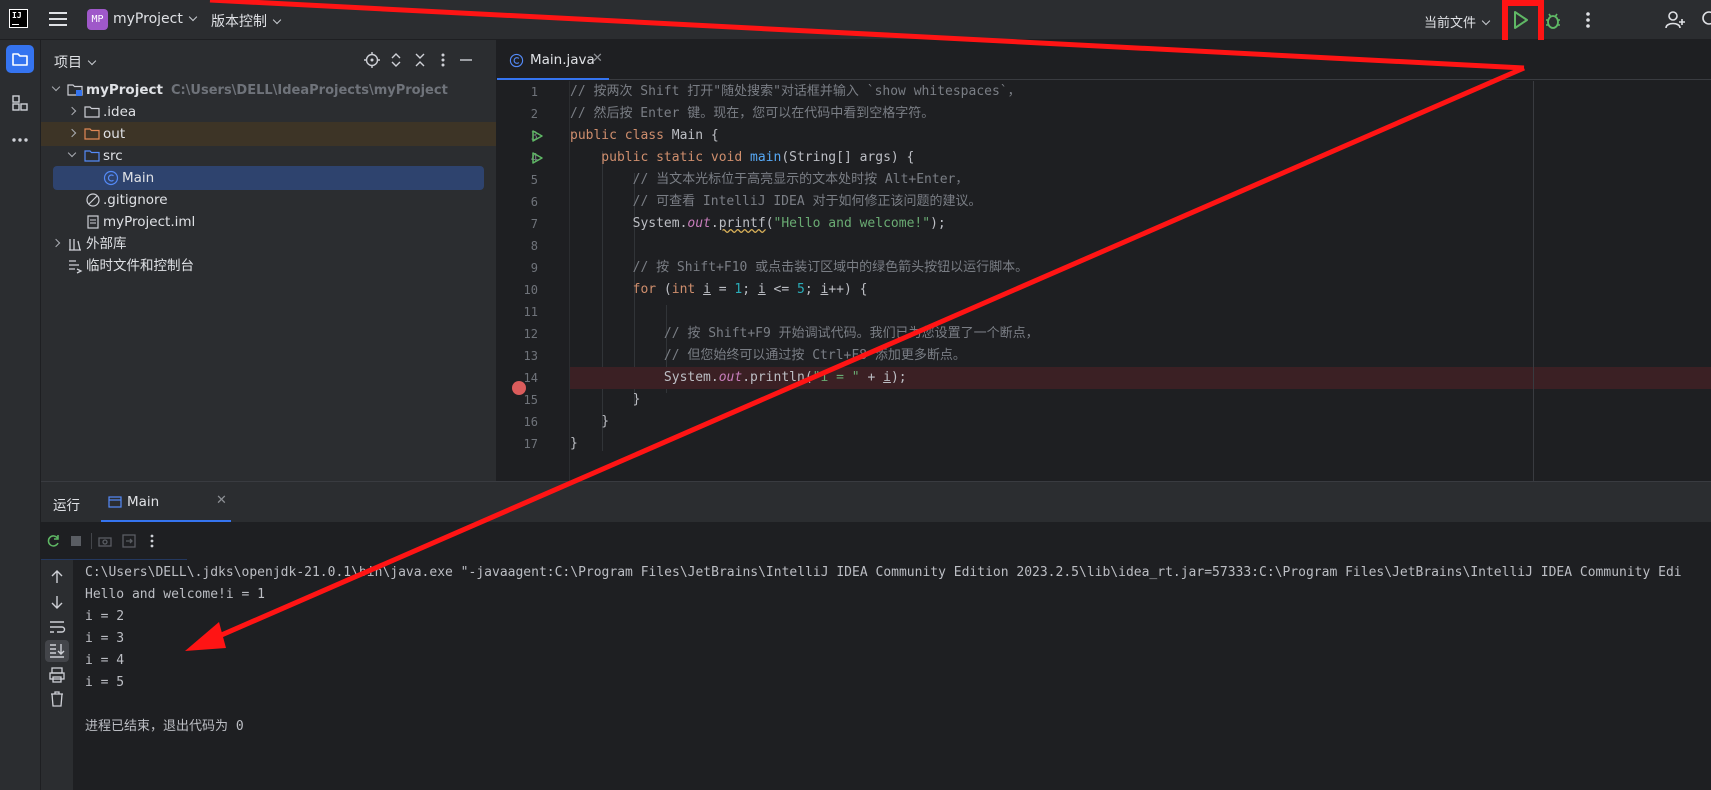 This screenshot has width=1711, height=790. What do you see at coordinates (246, 21) in the screenshot?
I see `vcs-menu: 版本控制` at bounding box center [246, 21].